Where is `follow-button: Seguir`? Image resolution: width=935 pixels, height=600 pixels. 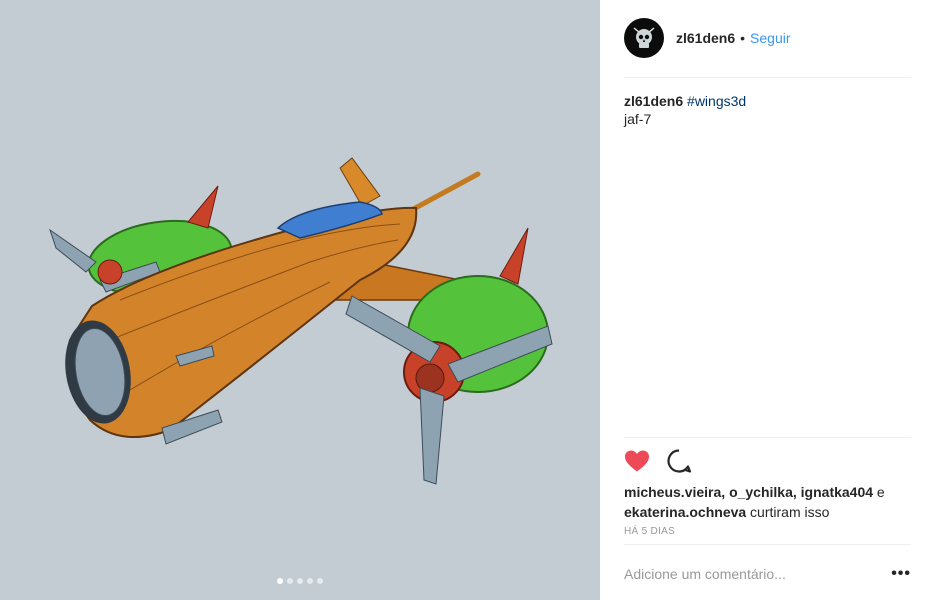
follow-button: Seguir is located at coordinates (770, 38).